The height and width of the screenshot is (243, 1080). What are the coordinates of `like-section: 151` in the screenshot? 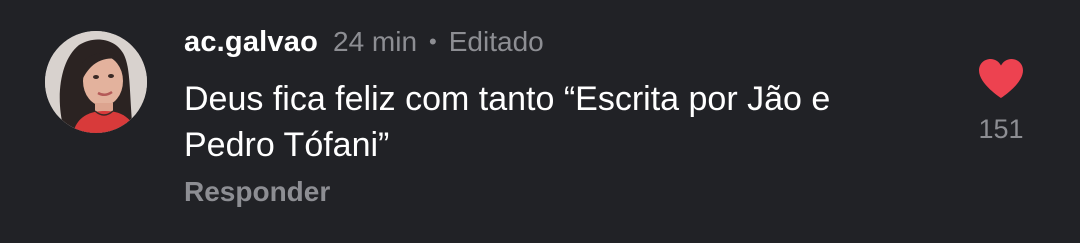 It's located at (1001, 98).